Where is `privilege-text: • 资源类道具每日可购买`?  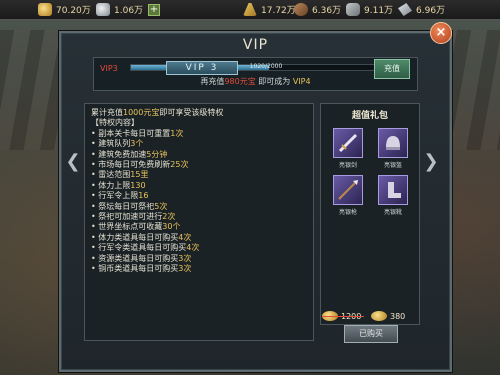
privilege-text: • 资源类道具每日可购买 is located at coordinates (135, 258).